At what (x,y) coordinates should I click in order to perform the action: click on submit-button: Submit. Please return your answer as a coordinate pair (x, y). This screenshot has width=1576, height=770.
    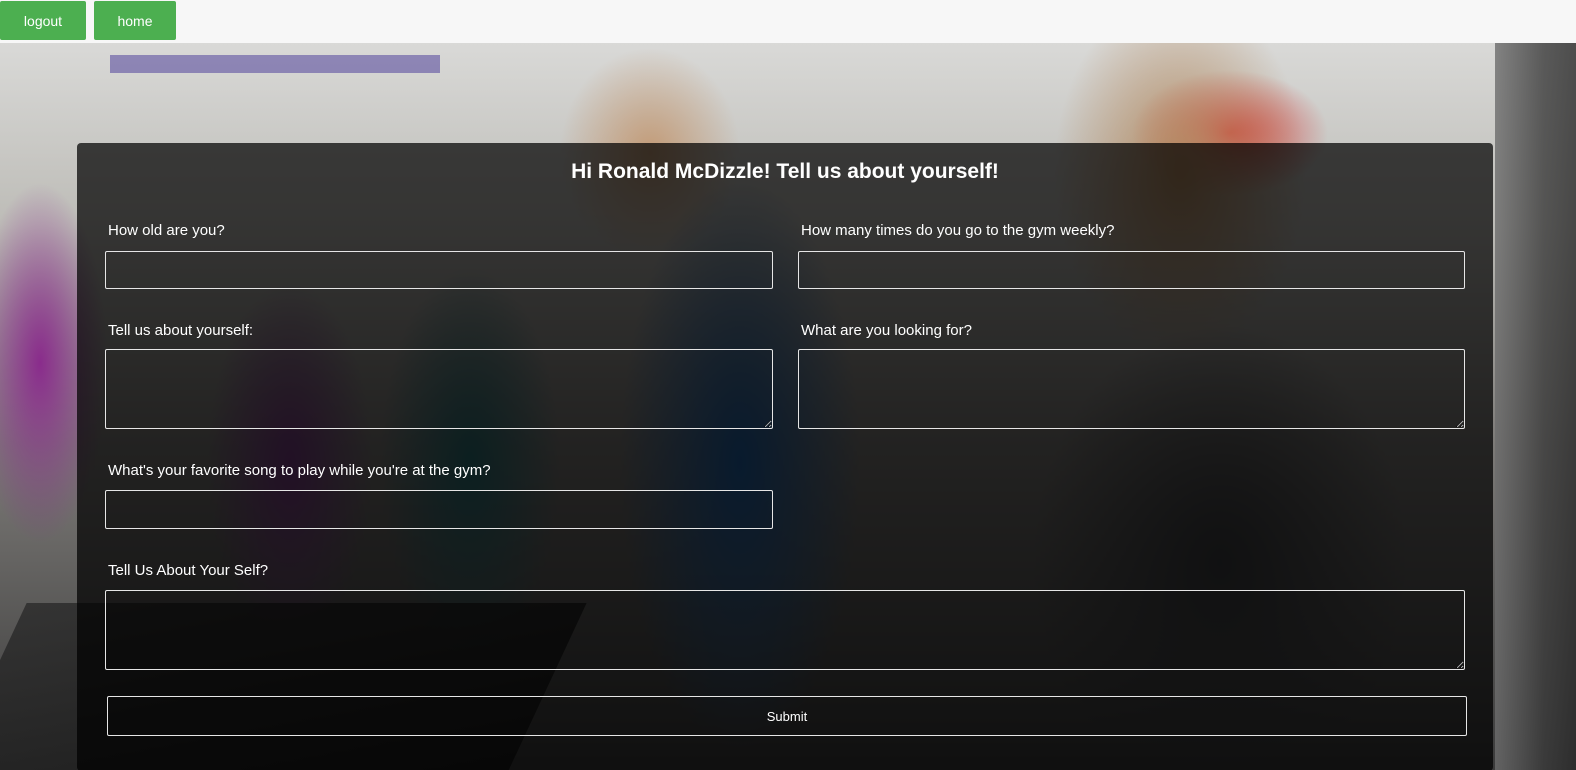
    Looking at the image, I should click on (787, 716).